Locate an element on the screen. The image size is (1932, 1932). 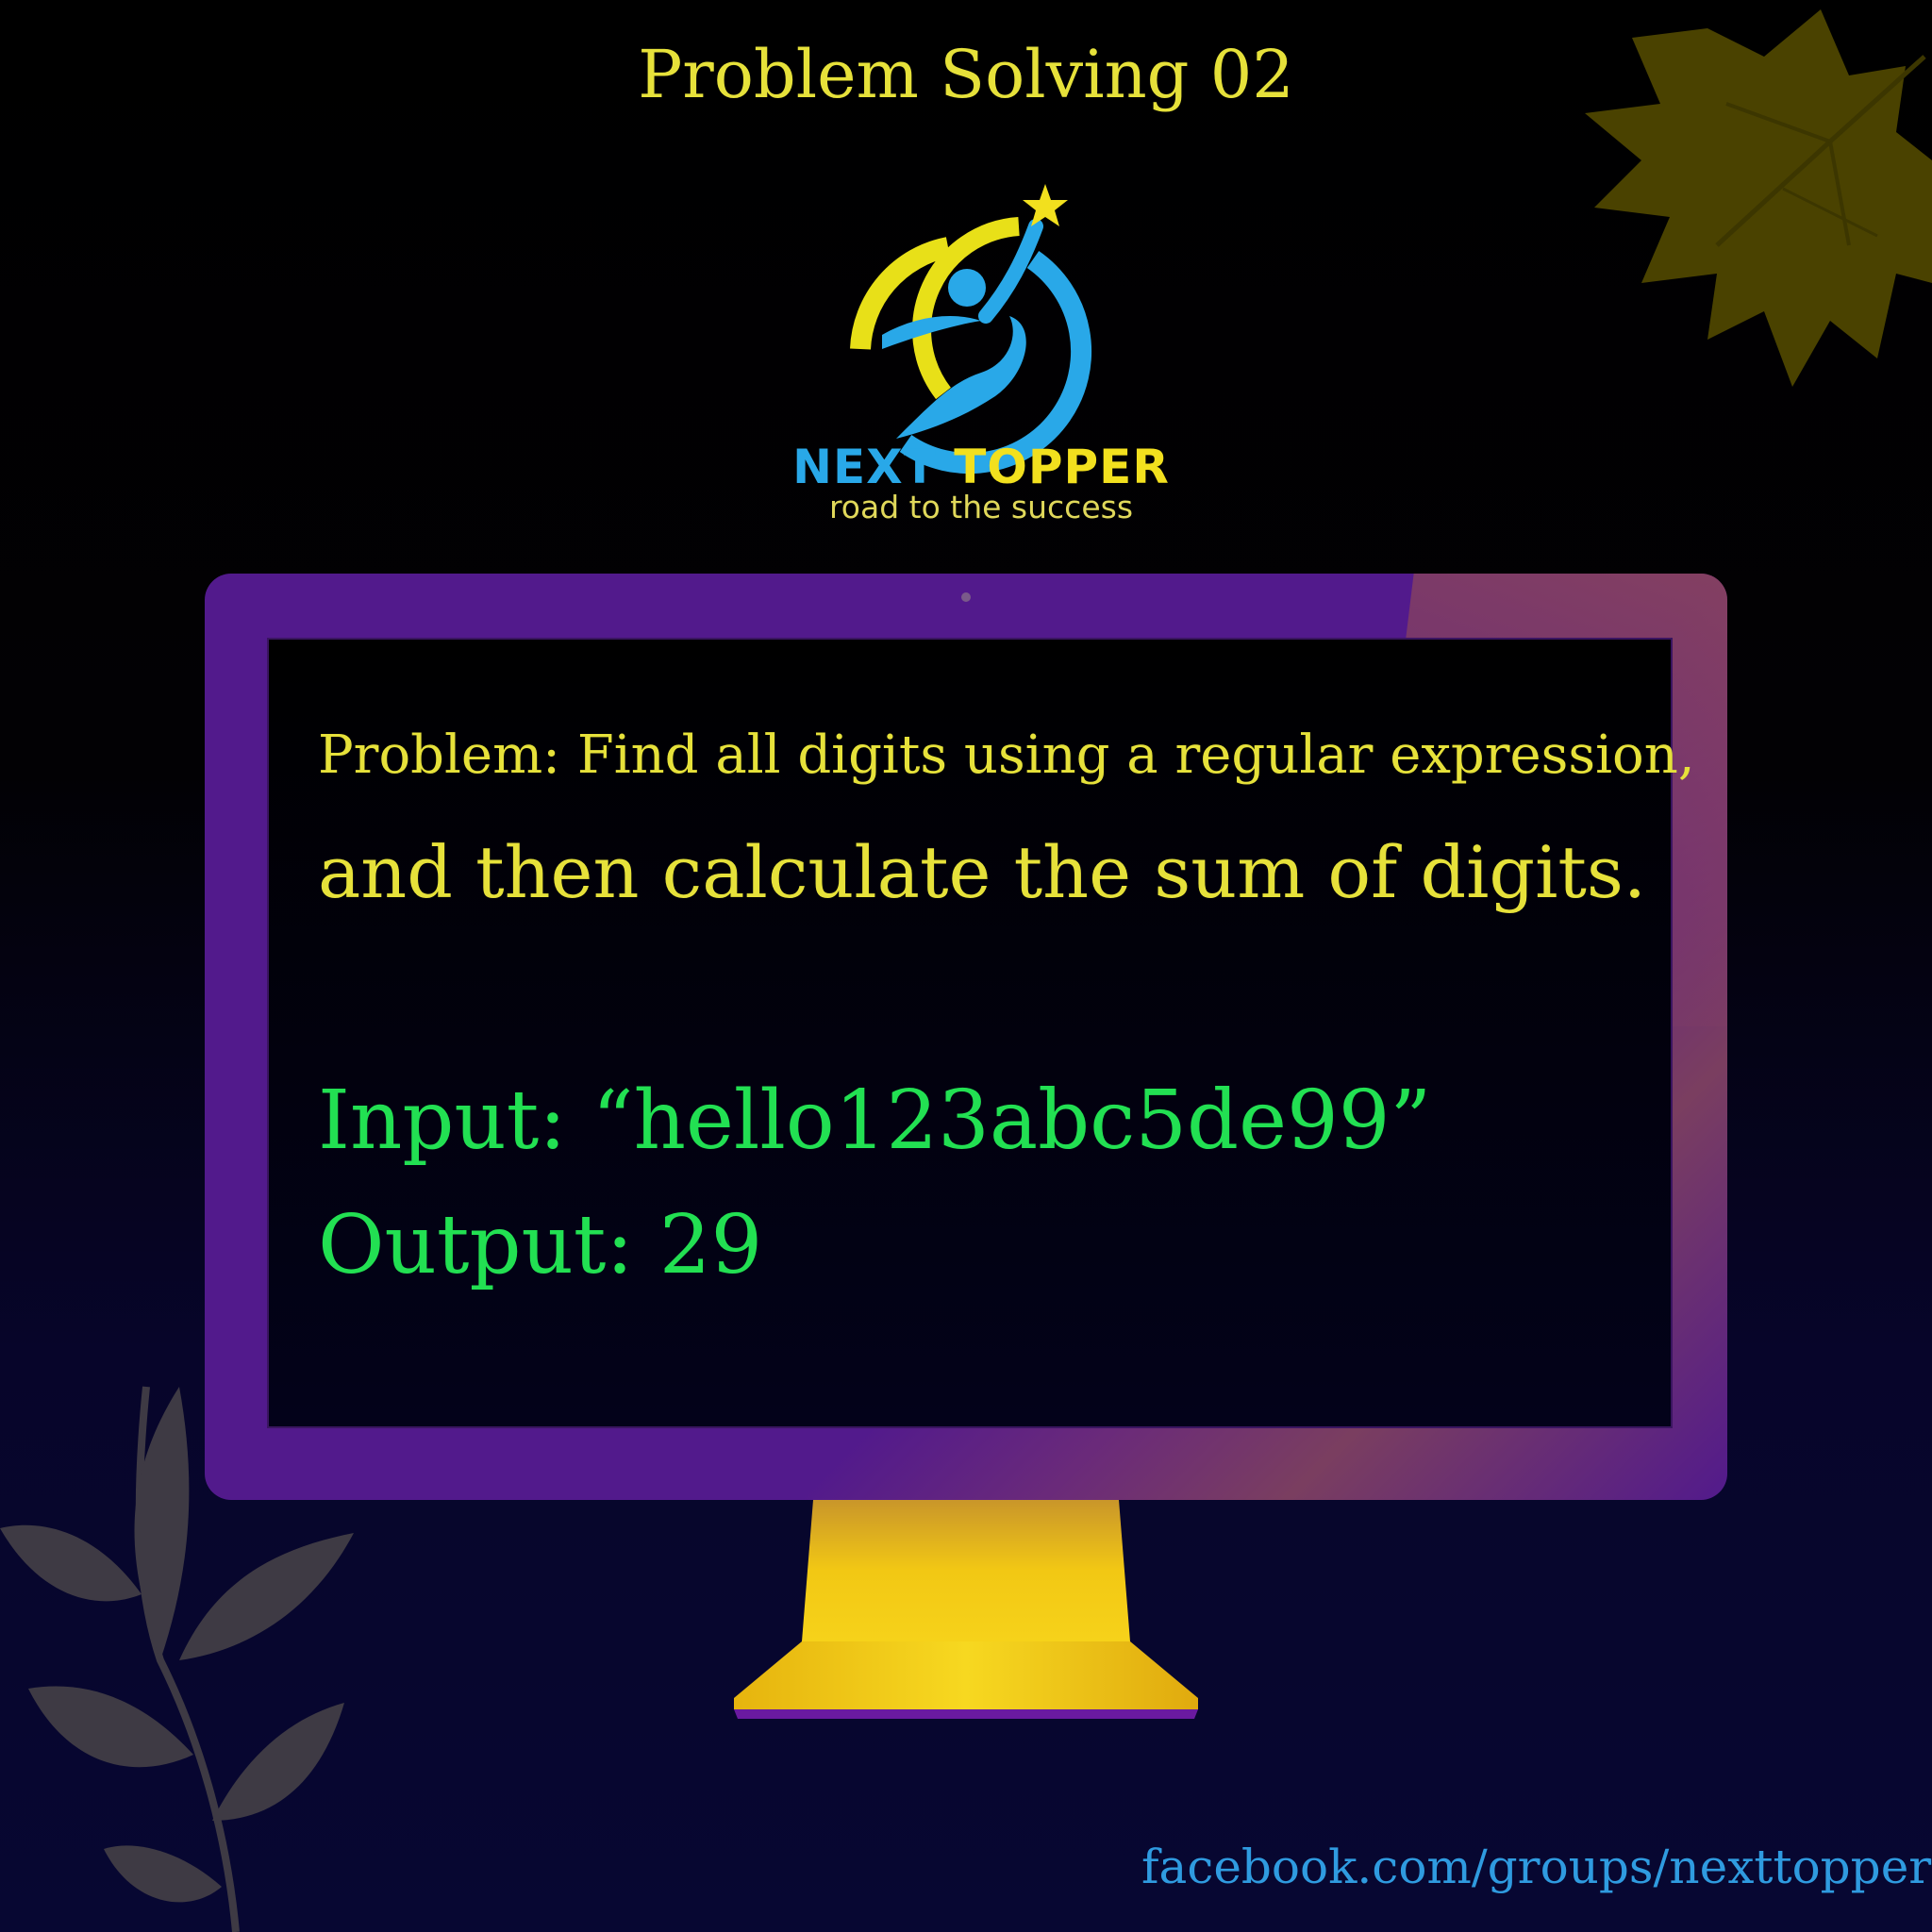
brand-word-next: NEXT is located at coordinates (865, 467).